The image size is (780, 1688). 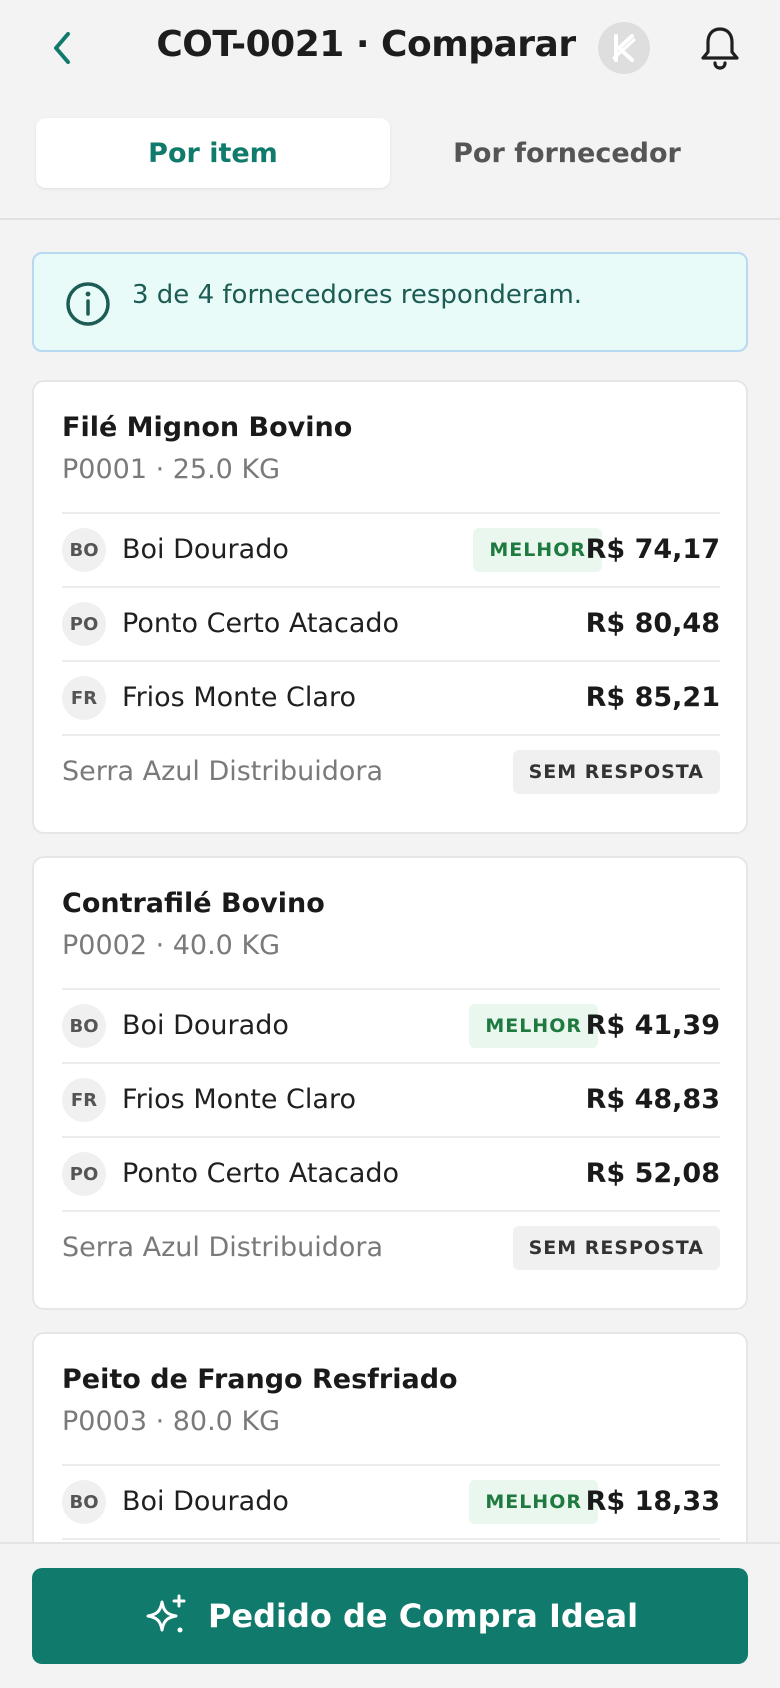 I want to click on tab-label: Por item, so click(x=213, y=153).